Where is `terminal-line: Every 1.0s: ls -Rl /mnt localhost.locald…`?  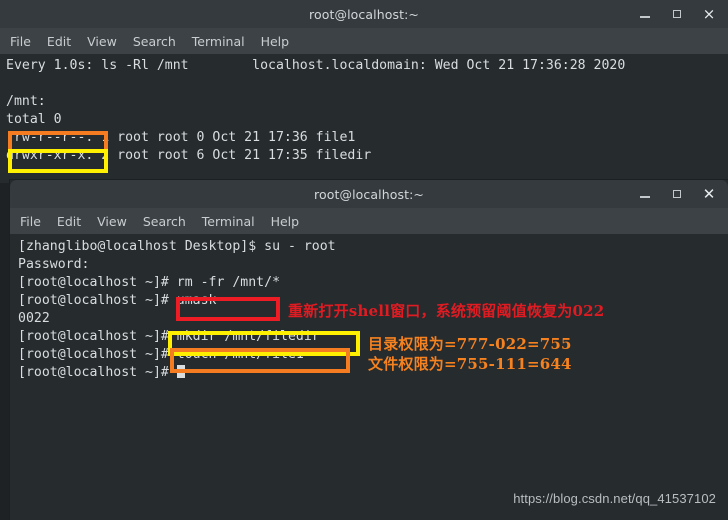 terminal-line: Every 1.0s: ls -Rl /mnt localhost.locald… is located at coordinates (316, 65).